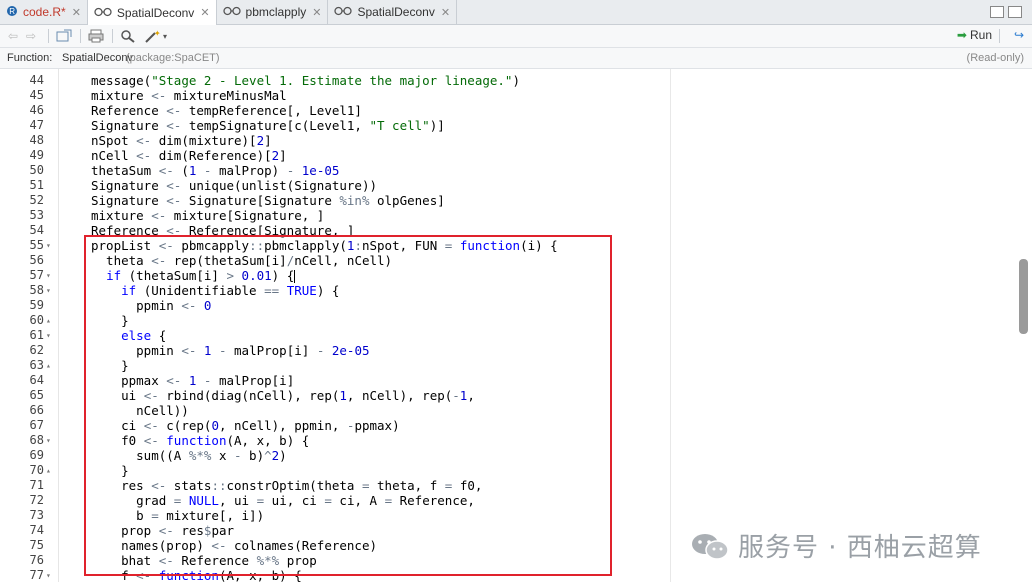  What do you see at coordinates (12, 11) in the screenshot?
I see `svg-text: R` at bounding box center [12, 11].